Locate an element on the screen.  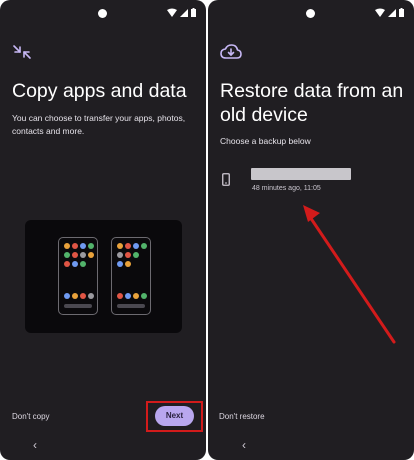
dont-copy-button: Don't copy is located at coordinates (31, 416).